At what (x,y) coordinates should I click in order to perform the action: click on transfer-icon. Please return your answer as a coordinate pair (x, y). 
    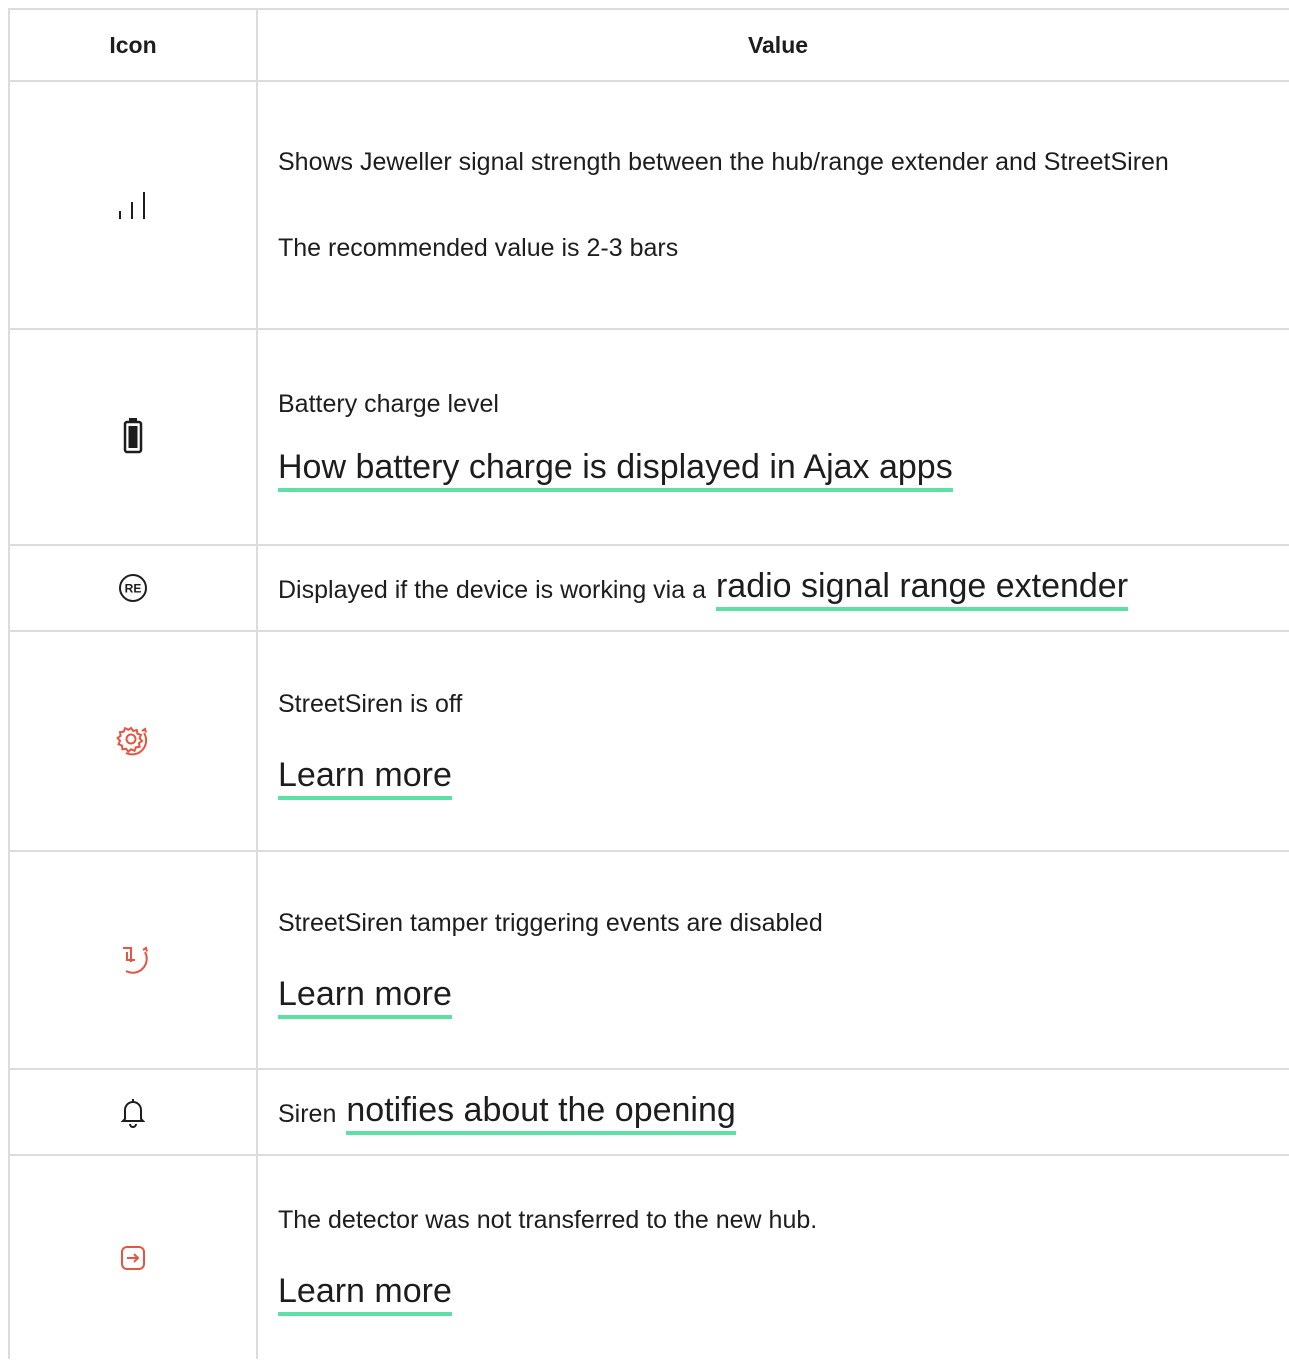
    Looking at the image, I should click on (133, 1257).